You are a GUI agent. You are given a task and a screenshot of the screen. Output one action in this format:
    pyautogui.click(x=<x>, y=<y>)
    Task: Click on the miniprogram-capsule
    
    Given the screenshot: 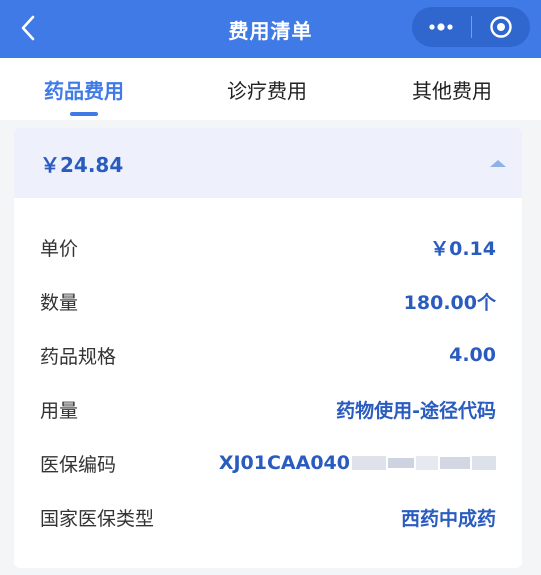 What is the action you would take?
    pyautogui.click(x=471, y=27)
    